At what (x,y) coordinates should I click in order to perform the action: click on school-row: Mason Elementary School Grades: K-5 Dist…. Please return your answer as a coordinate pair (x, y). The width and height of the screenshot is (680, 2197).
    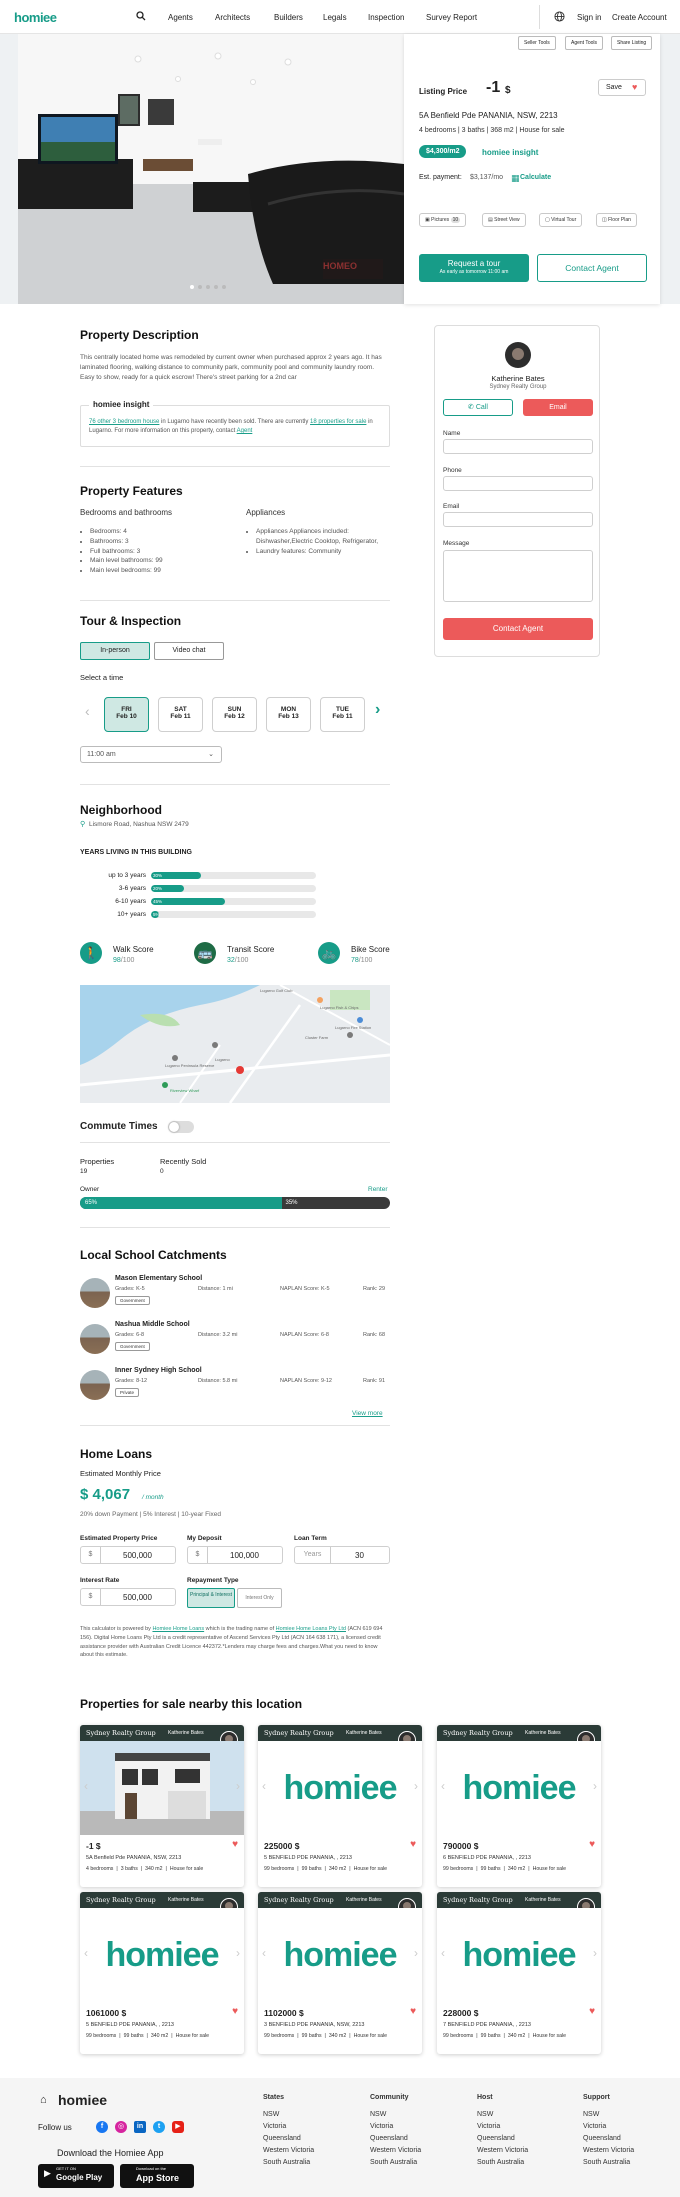
    Looking at the image, I should click on (235, 1295).